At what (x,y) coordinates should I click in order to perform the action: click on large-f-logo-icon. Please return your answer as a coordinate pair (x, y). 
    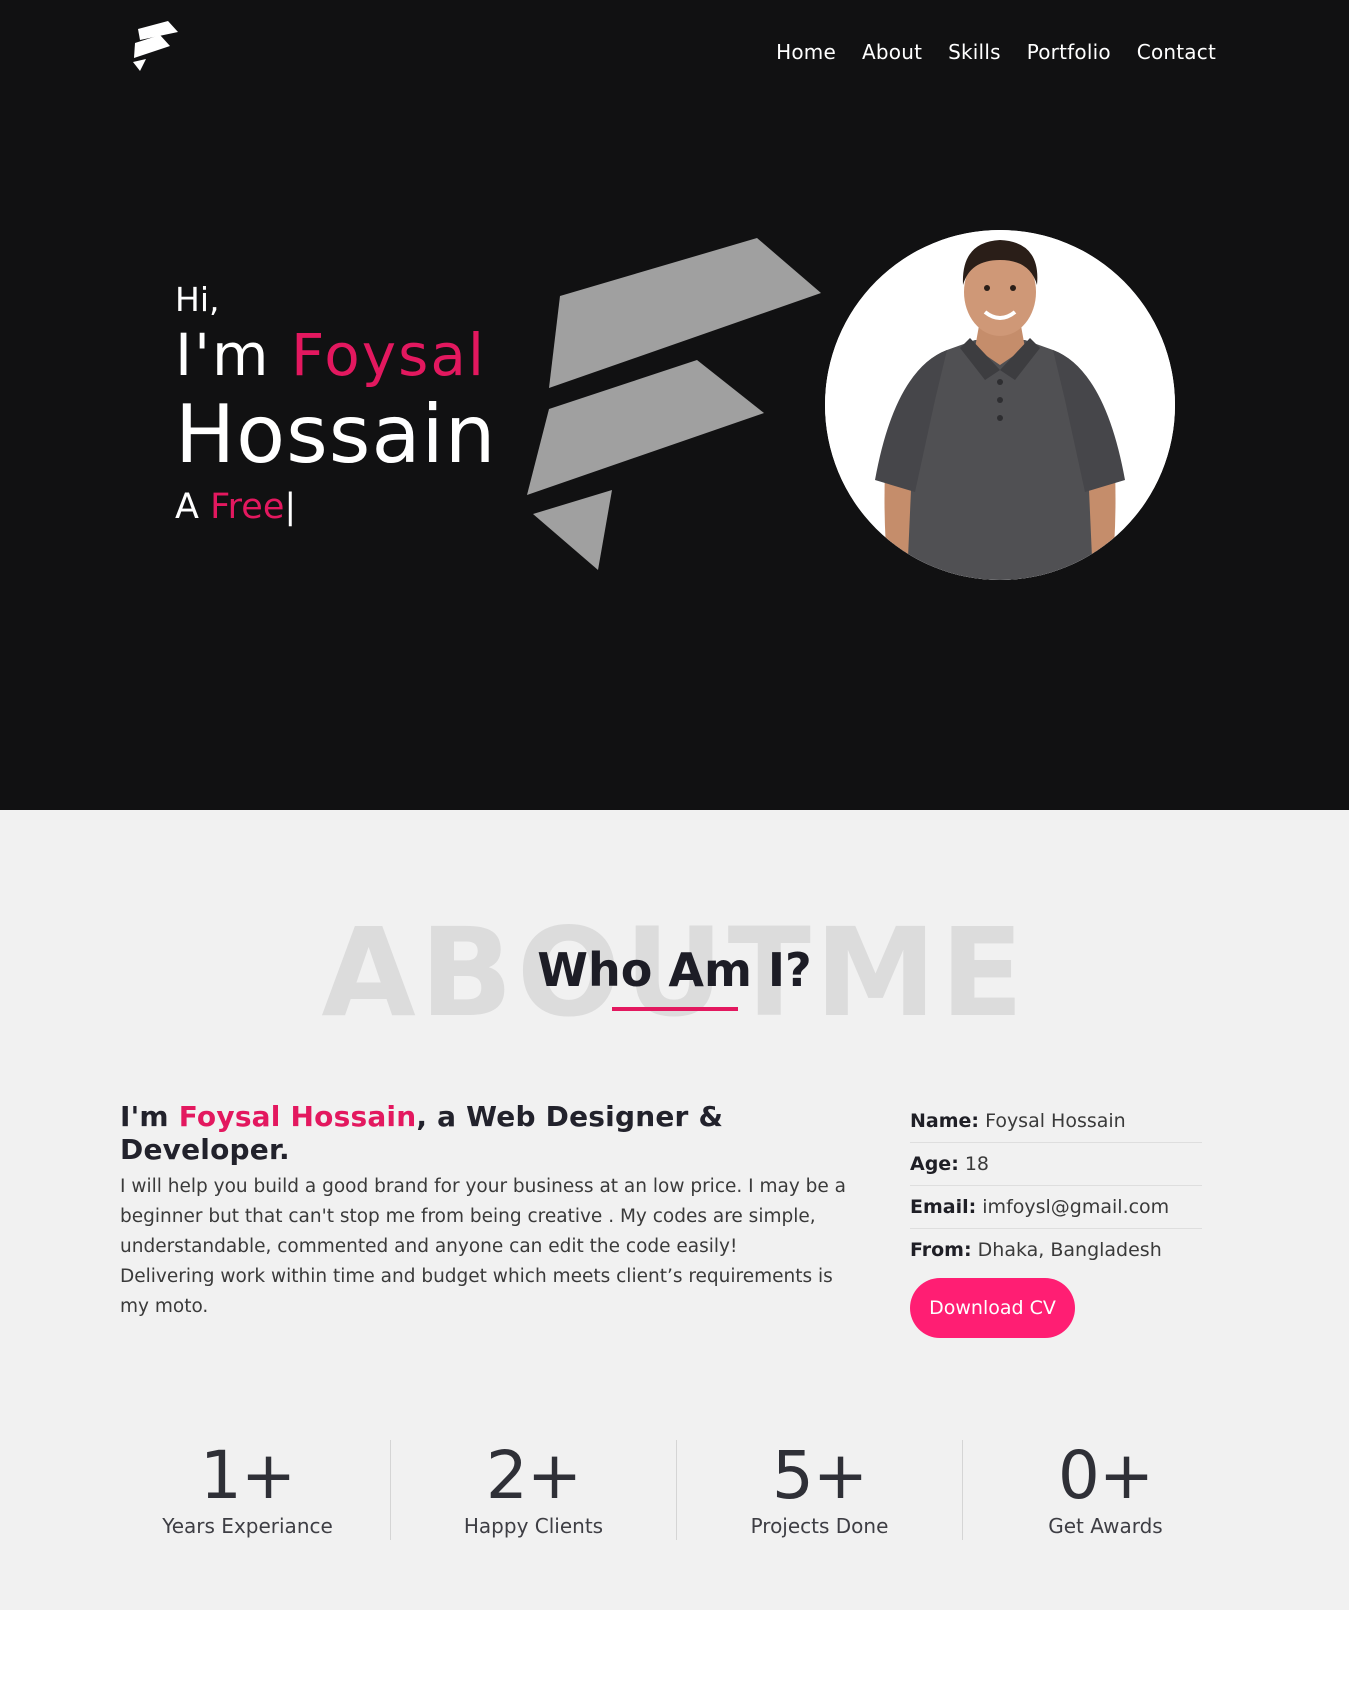
    Looking at the image, I should click on (674, 404).